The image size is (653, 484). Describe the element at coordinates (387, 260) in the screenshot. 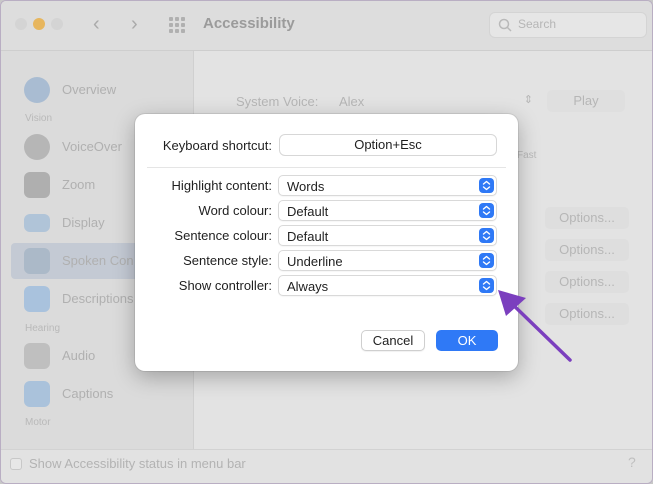

I see `sentence-style-select: Underline` at that location.